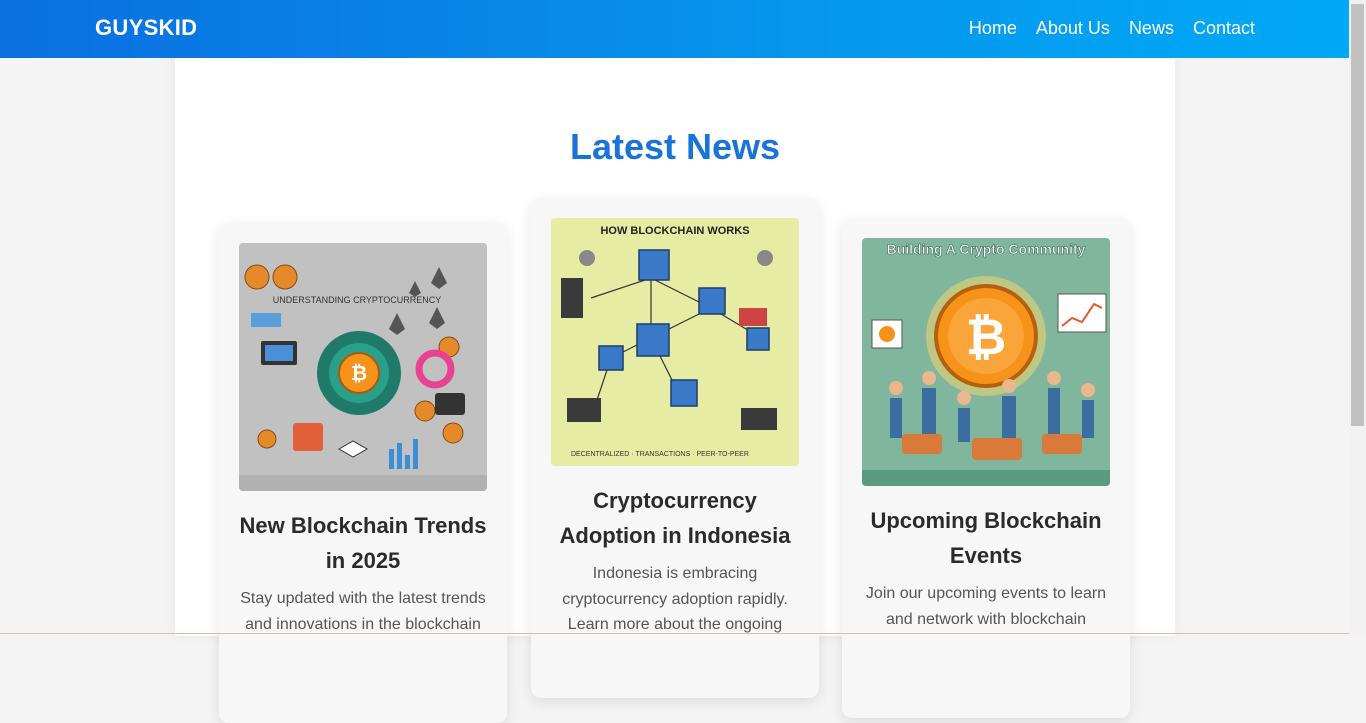  Describe the element at coordinates (357, 300) in the screenshot. I see `infographic-caption: UNDERSTANDING CRYPTOCURRENCY` at that location.